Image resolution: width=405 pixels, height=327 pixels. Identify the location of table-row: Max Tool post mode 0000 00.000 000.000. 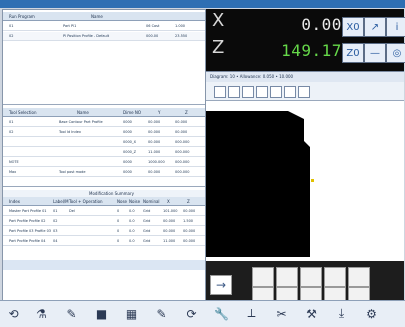
(104, 172).